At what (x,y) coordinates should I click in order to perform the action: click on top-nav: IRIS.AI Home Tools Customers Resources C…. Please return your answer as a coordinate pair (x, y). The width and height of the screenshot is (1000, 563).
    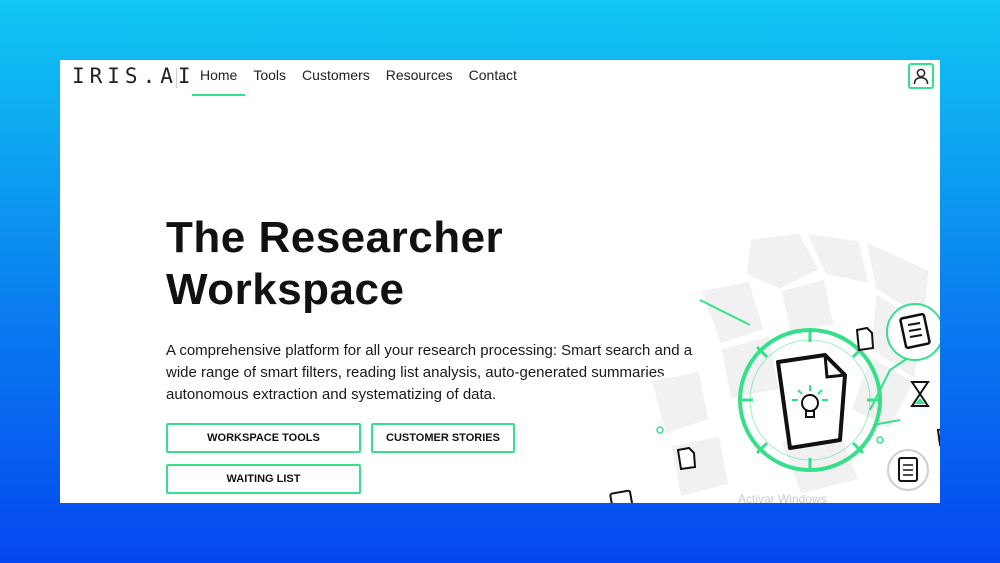
    Looking at the image, I should click on (500, 78).